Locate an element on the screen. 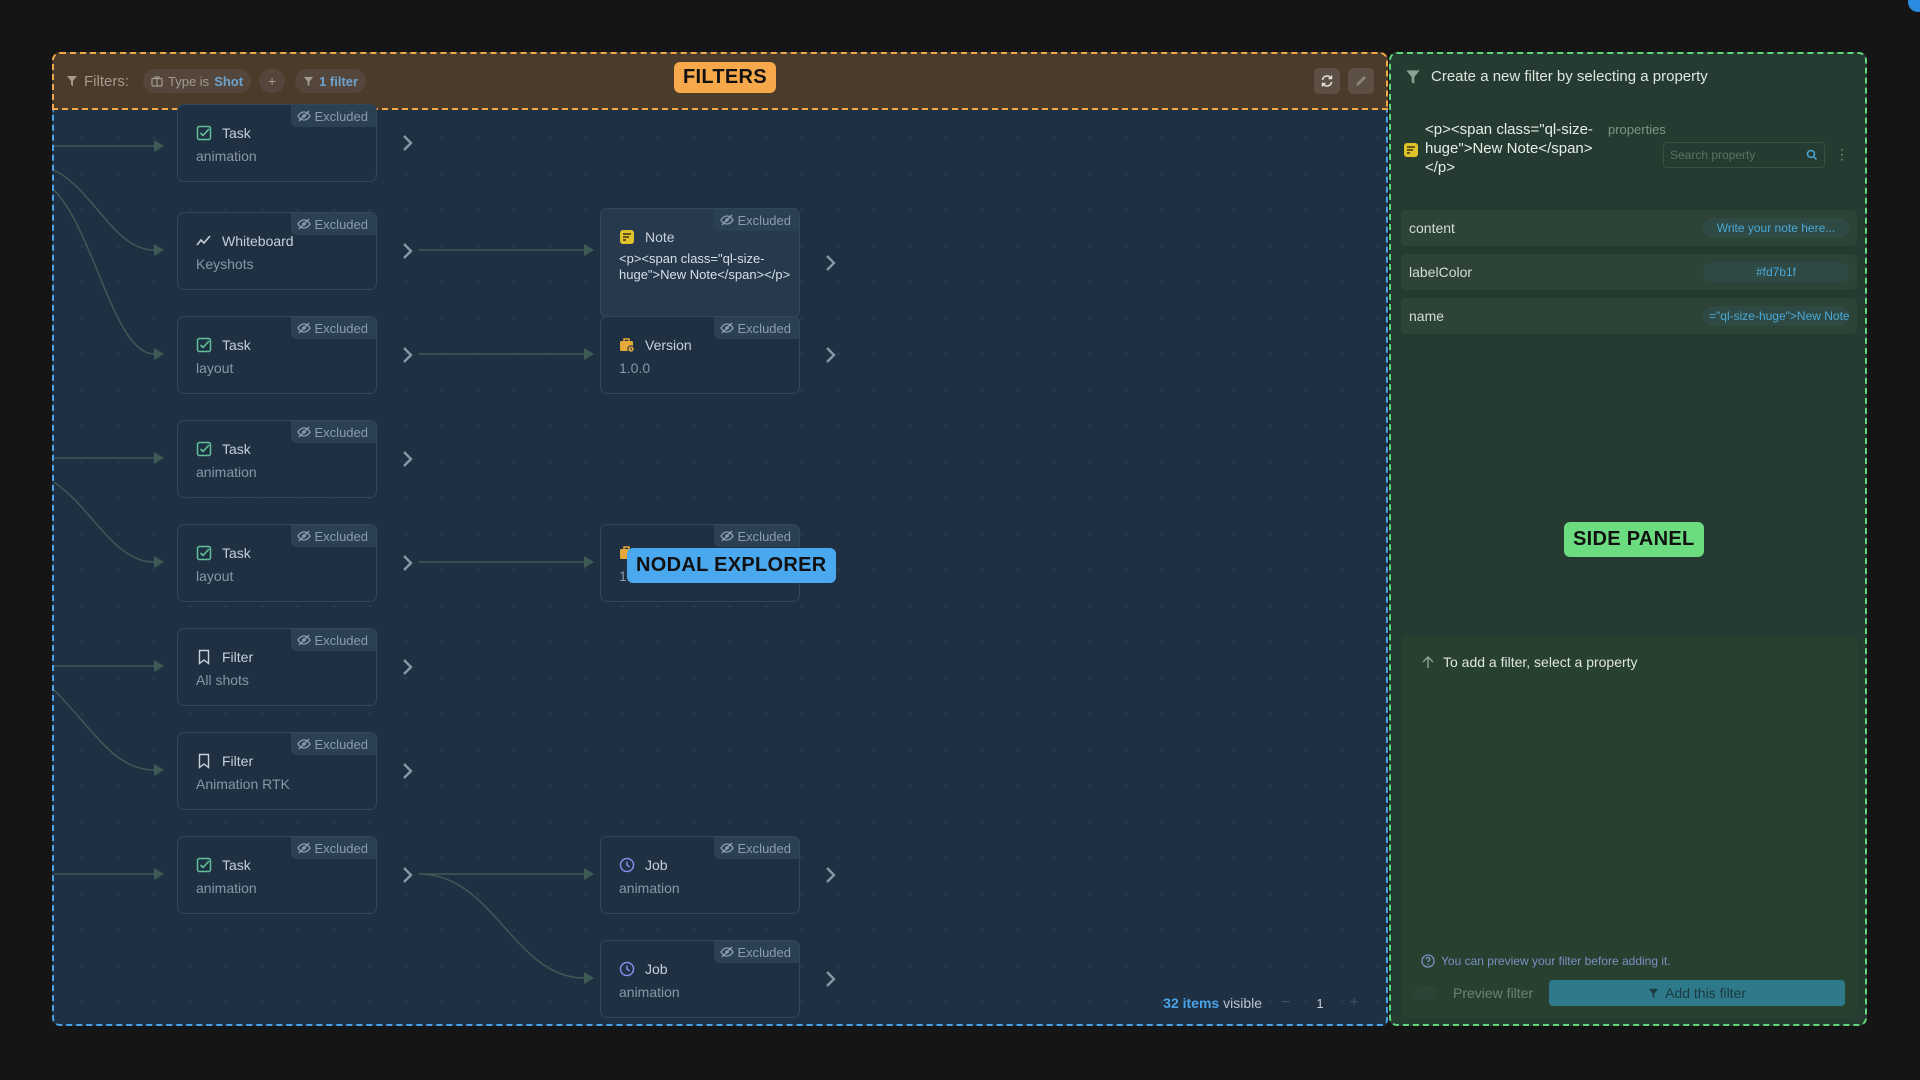  search-icon is located at coordinates (1812, 155).